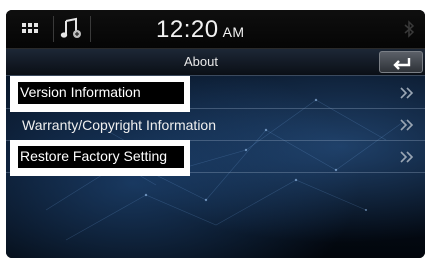 This screenshot has width=430, height=263. What do you see at coordinates (187, 29) in the screenshot?
I see `clock-time: 12:20` at bounding box center [187, 29].